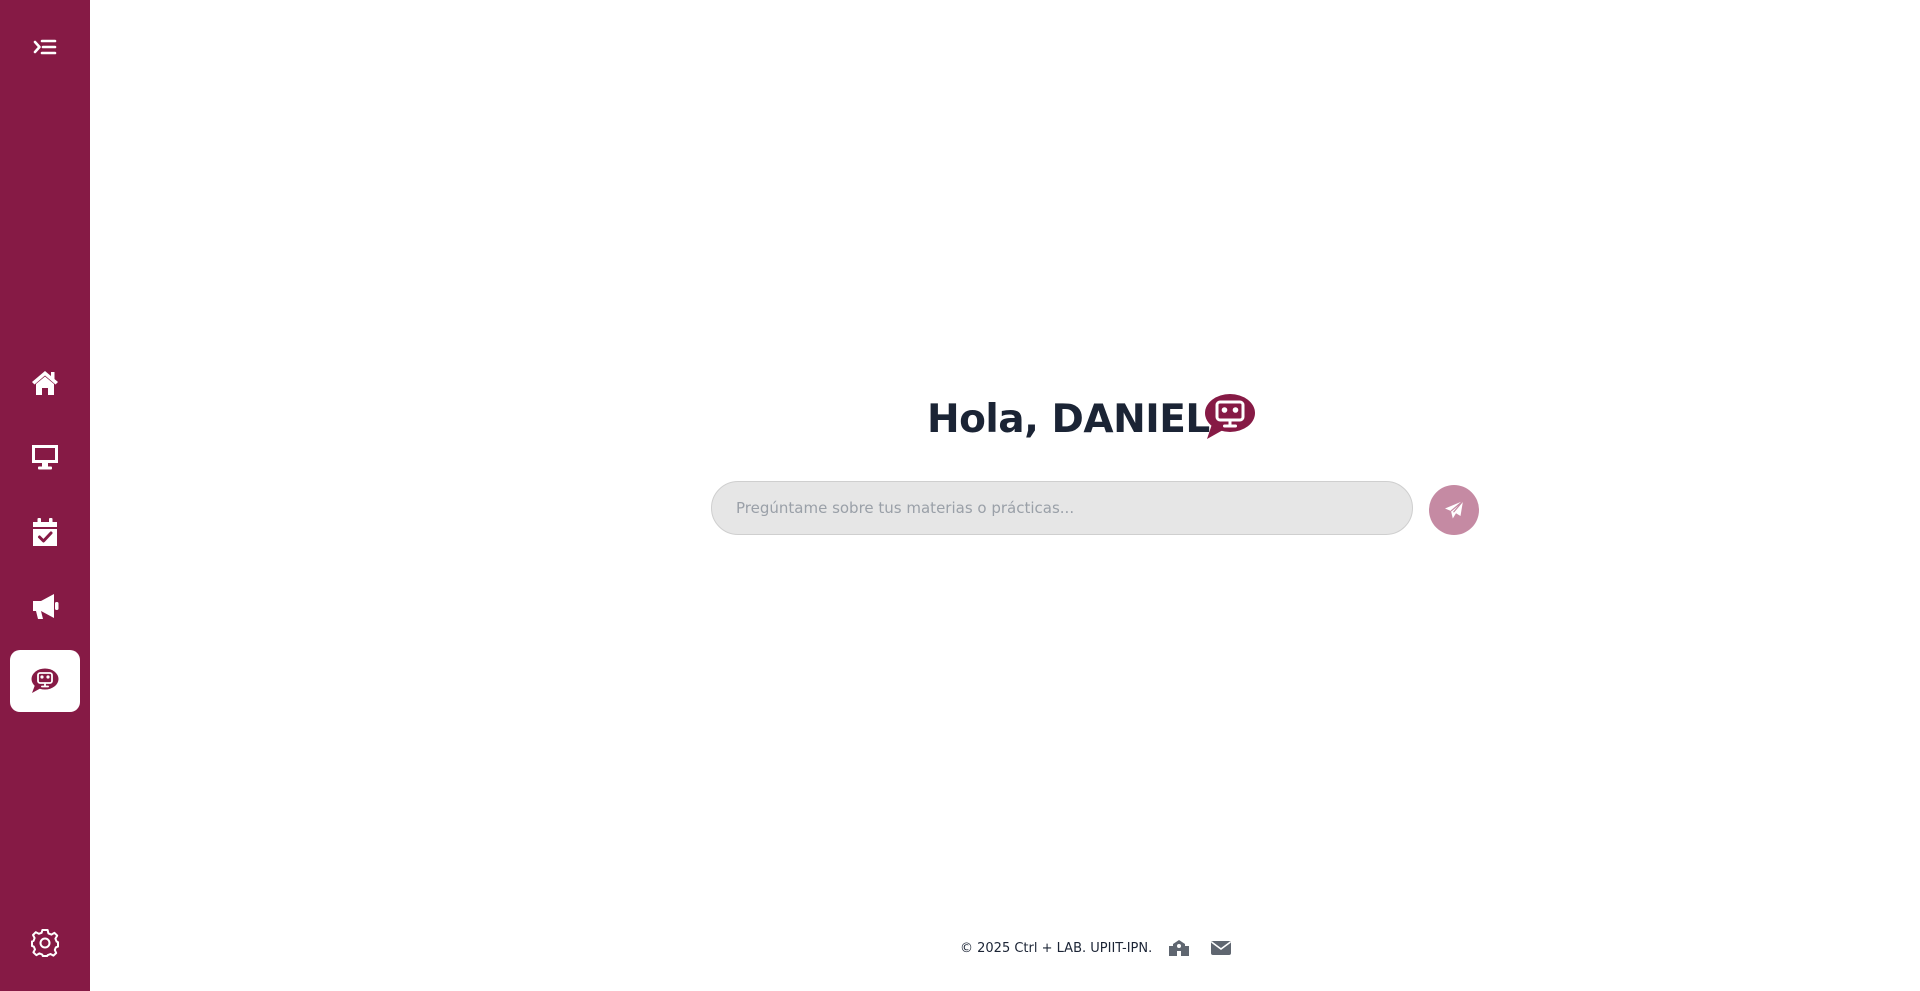 Image resolution: width=1920 pixels, height=991 pixels. I want to click on calendar-check-icon, so click(45, 532).